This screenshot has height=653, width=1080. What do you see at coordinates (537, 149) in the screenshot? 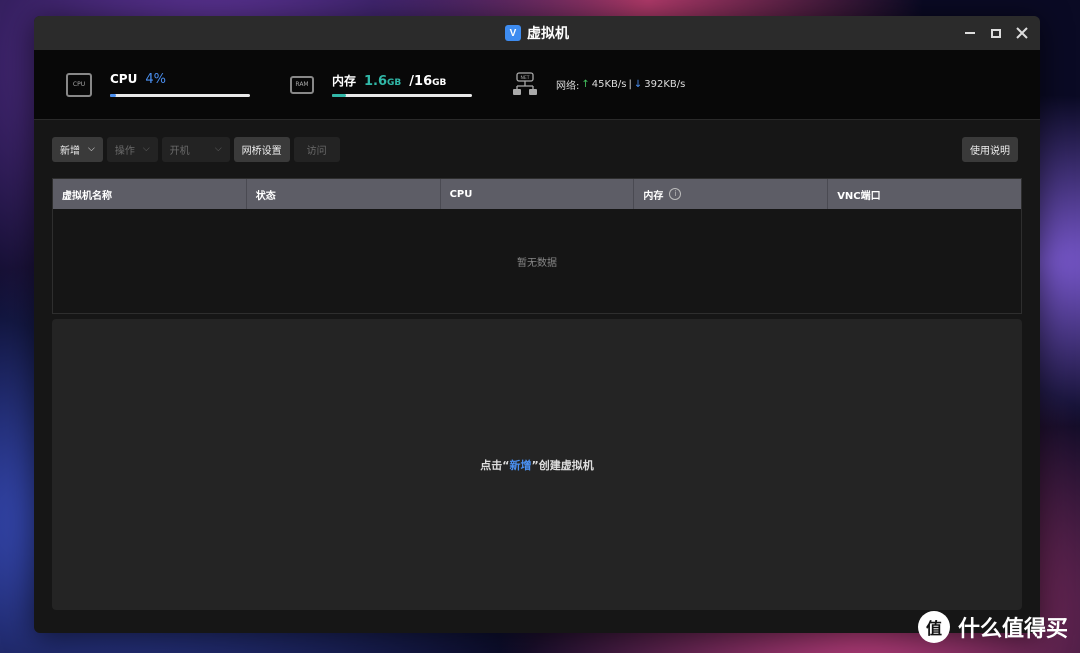
I see `toolbar: 新增 ⌵ 操作 ⌵ 开机 ⌵ 网桥设置 访问 使用说明` at bounding box center [537, 149].